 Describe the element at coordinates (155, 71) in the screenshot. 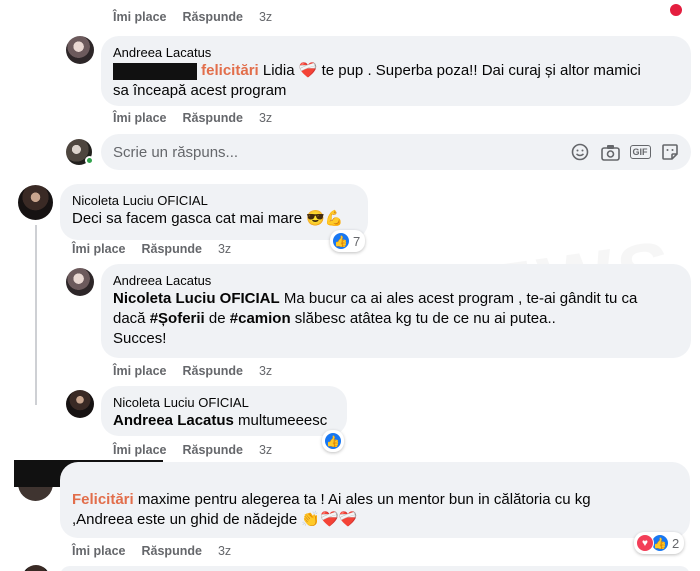

I see `redacted-name` at that location.